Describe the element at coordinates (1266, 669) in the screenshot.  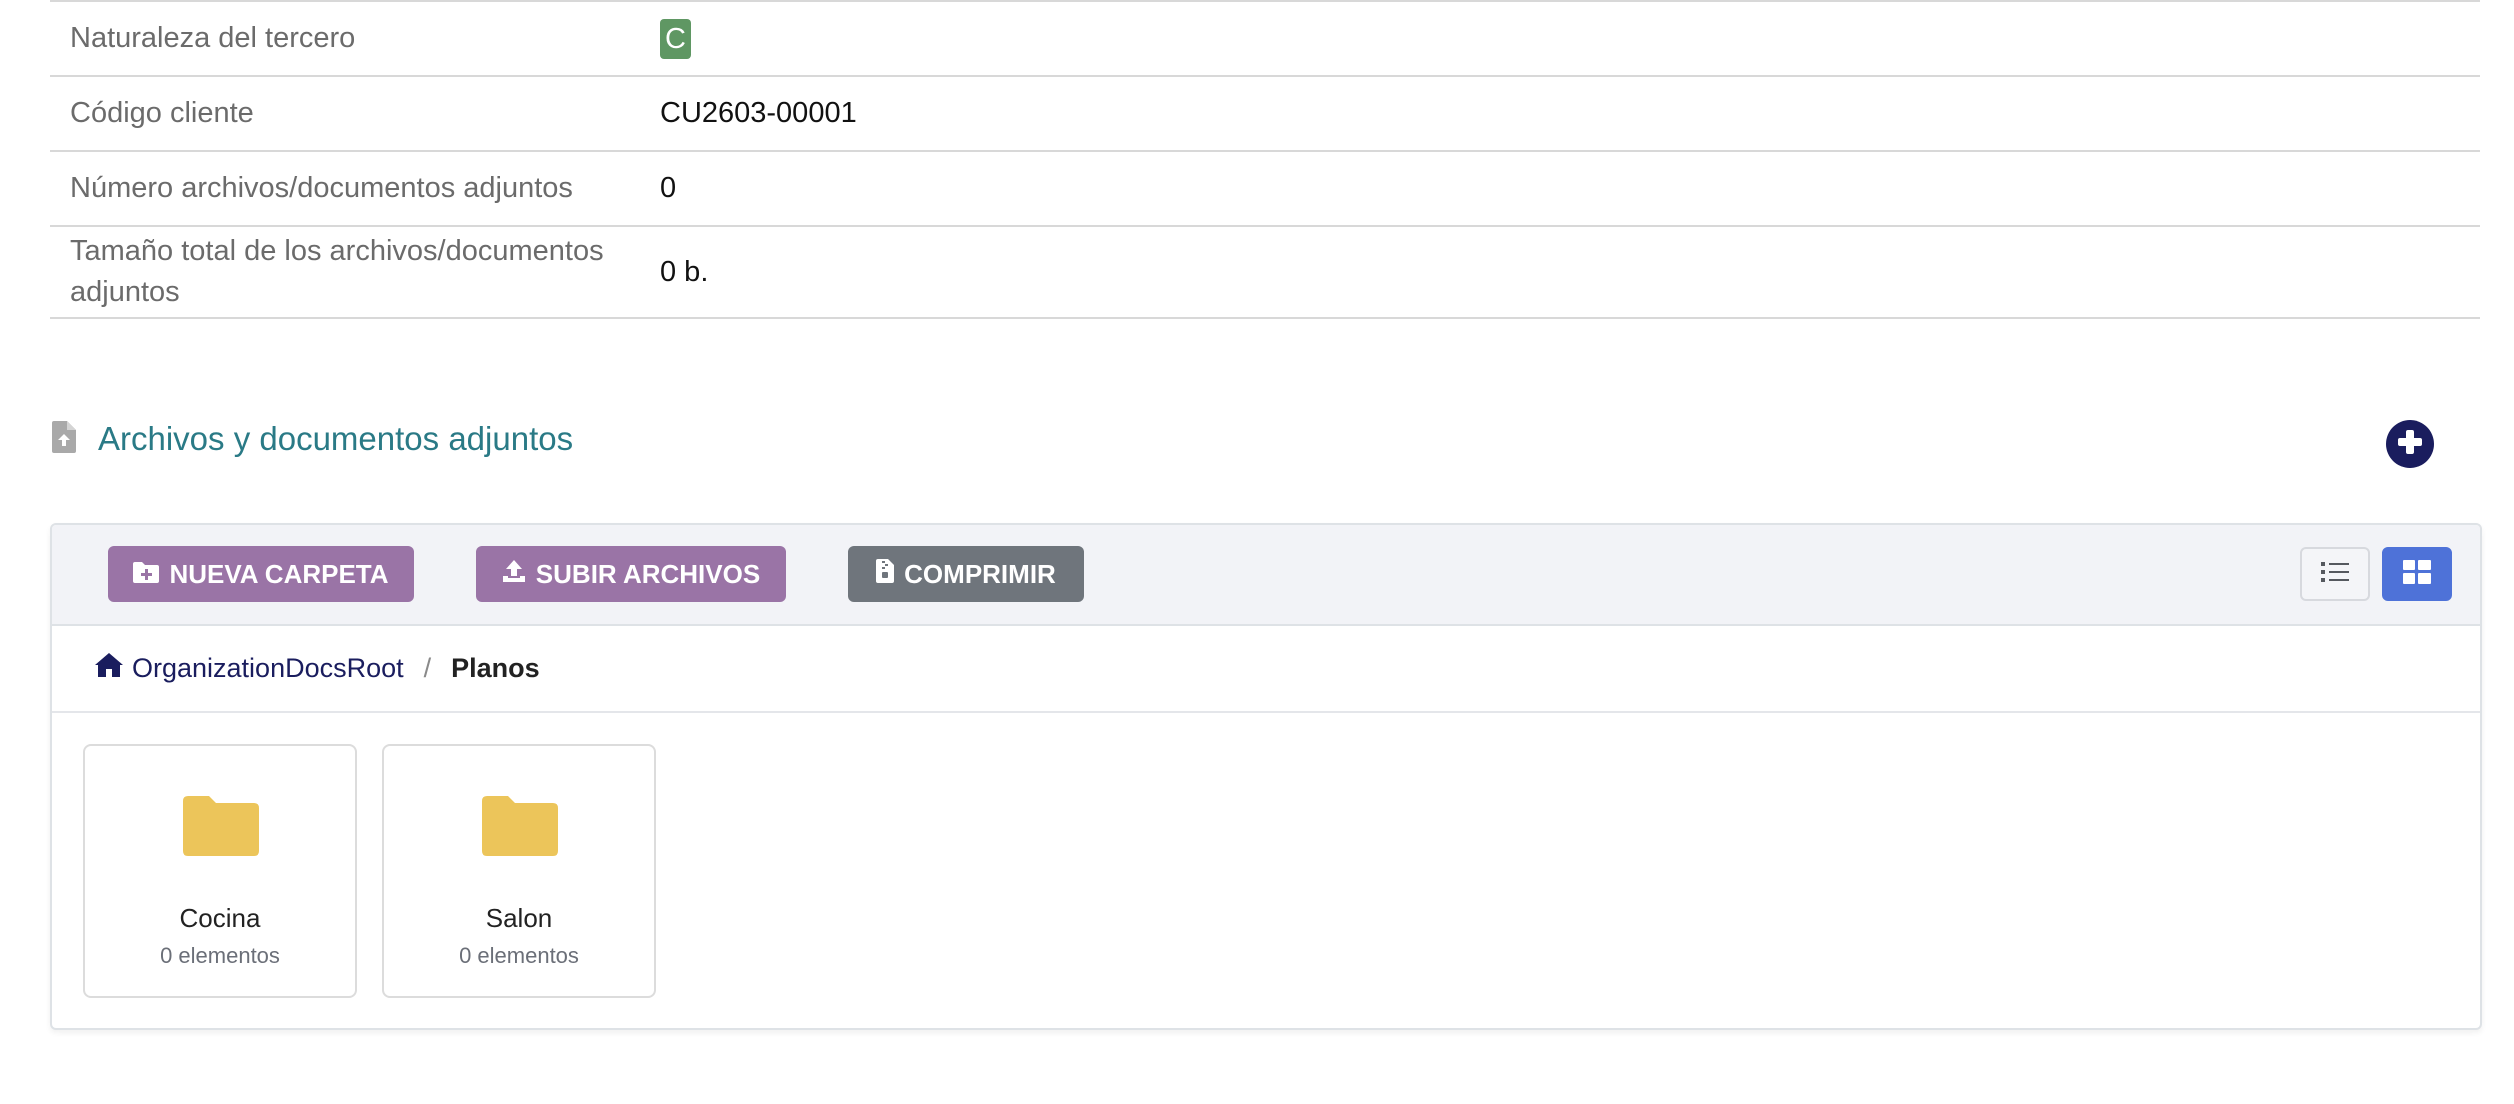
I see `breadcrumb: OrganizationDocsRoot / Planos` at that location.